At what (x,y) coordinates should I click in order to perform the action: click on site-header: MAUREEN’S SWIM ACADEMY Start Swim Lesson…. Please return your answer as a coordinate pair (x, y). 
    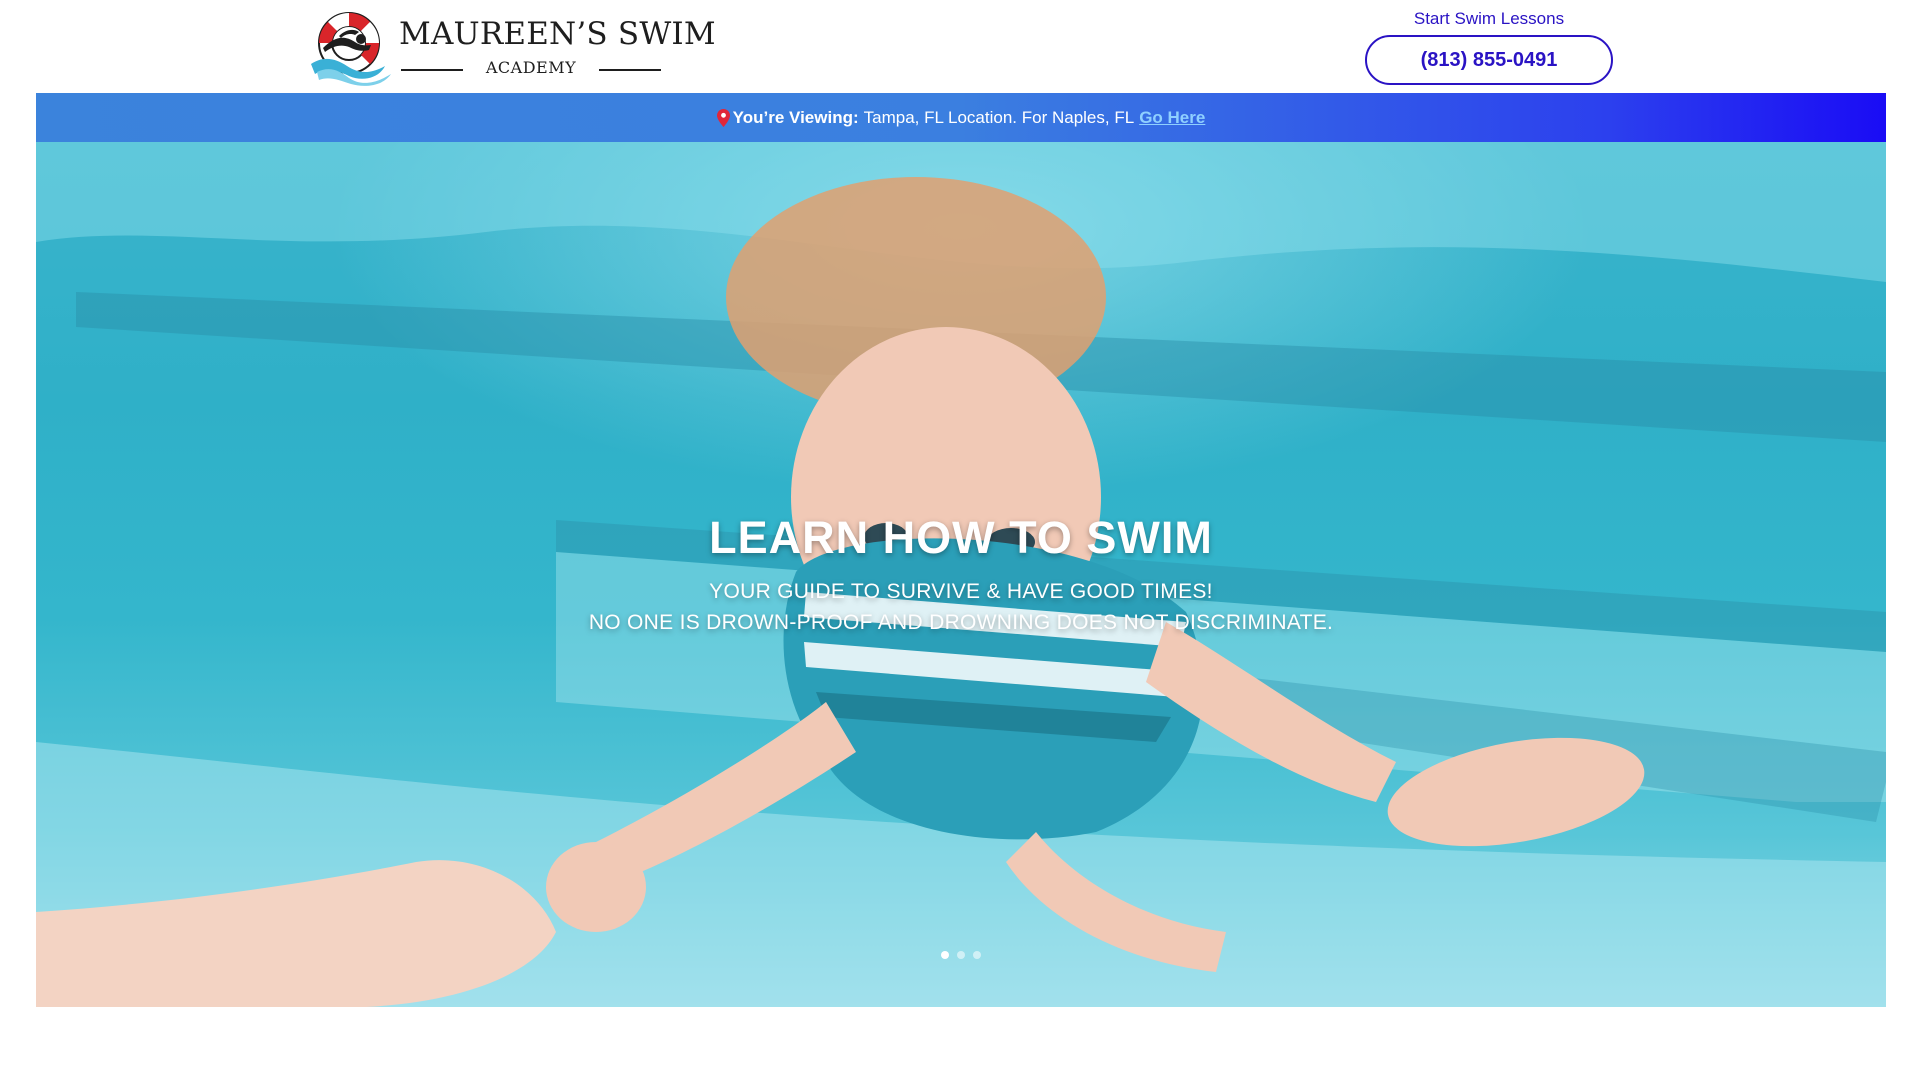
    Looking at the image, I should click on (960, 46).